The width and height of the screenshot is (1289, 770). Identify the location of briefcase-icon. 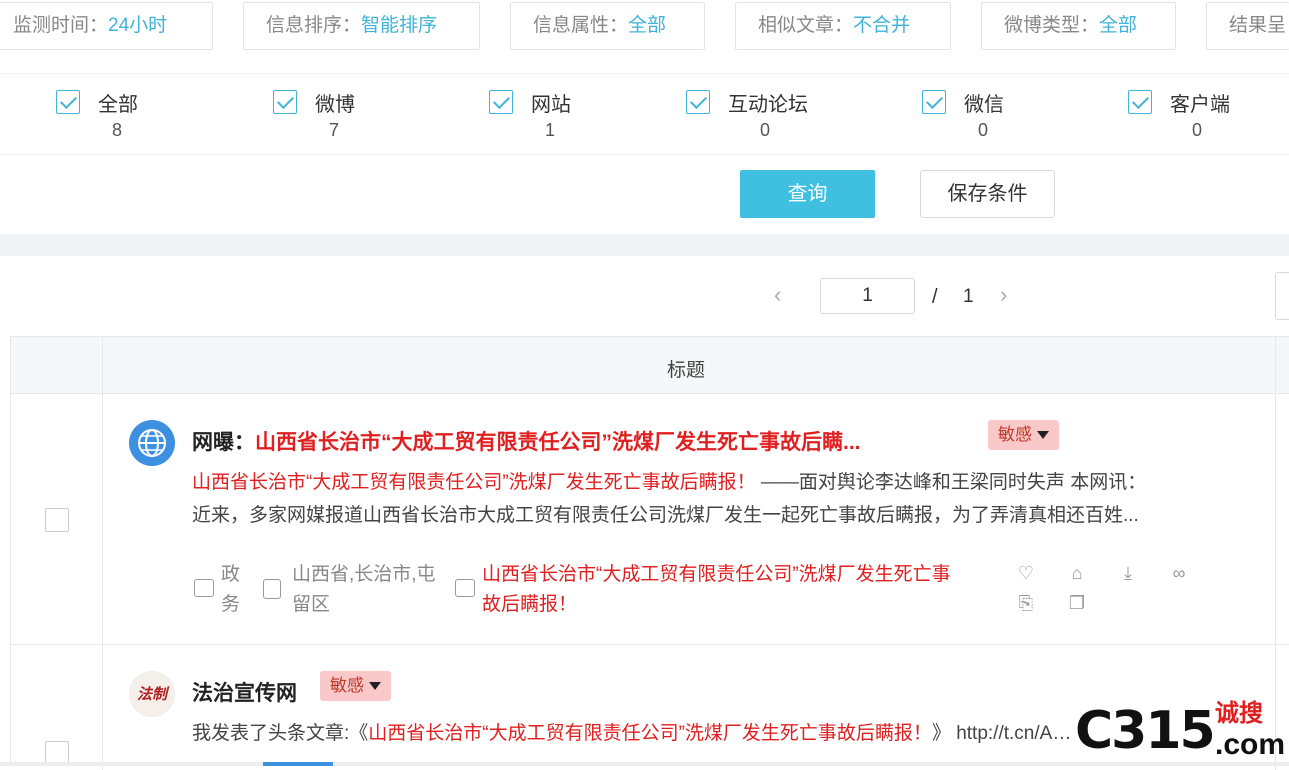
(204, 588).